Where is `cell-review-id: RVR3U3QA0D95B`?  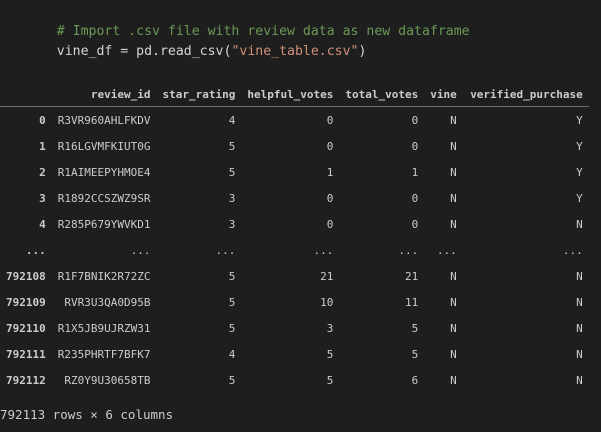
cell-review-id: RVR3U3QA0D95B is located at coordinates (104, 302).